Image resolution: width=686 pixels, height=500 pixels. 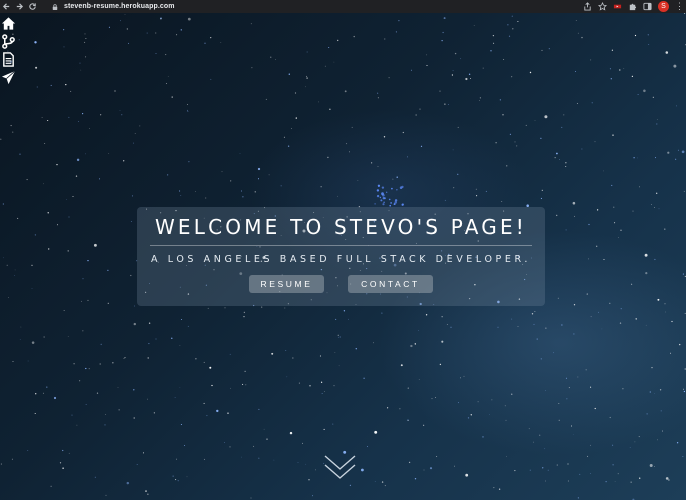 What do you see at coordinates (632, 6) in the screenshot?
I see `puzzle-extensions-icon` at bounding box center [632, 6].